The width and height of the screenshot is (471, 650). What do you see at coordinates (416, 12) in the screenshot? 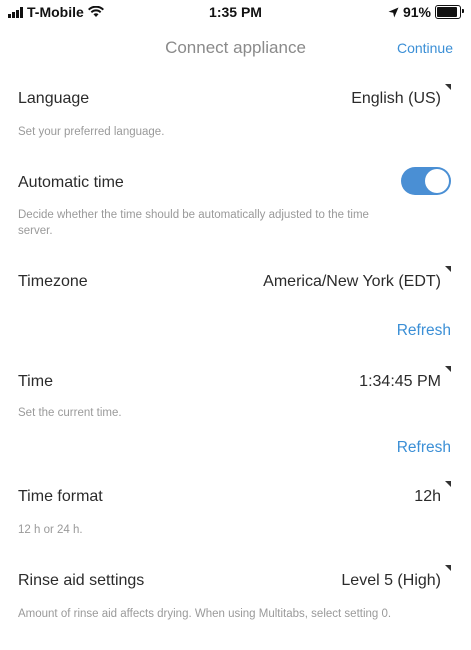
I see `battery-percent: 91%` at bounding box center [416, 12].